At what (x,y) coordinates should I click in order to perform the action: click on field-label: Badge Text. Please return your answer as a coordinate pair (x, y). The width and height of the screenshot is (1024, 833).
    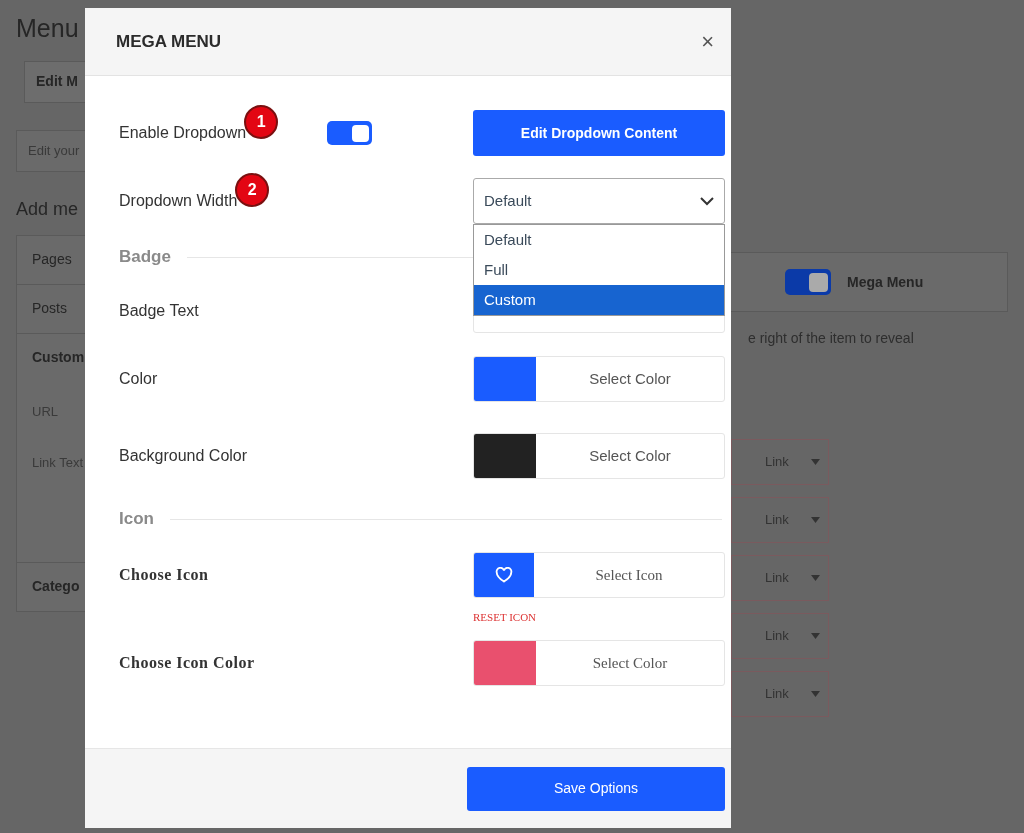
    Looking at the image, I should click on (159, 310).